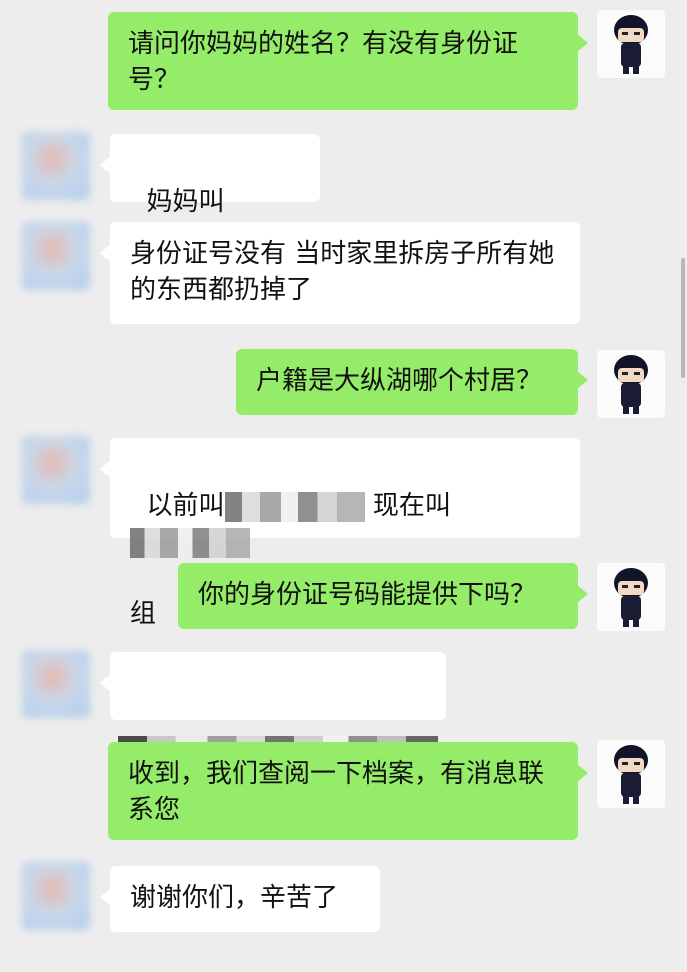 Image resolution: width=687 pixels, height=972 pixels. I want to click on message-text: 以前叫, so click(185, 506).